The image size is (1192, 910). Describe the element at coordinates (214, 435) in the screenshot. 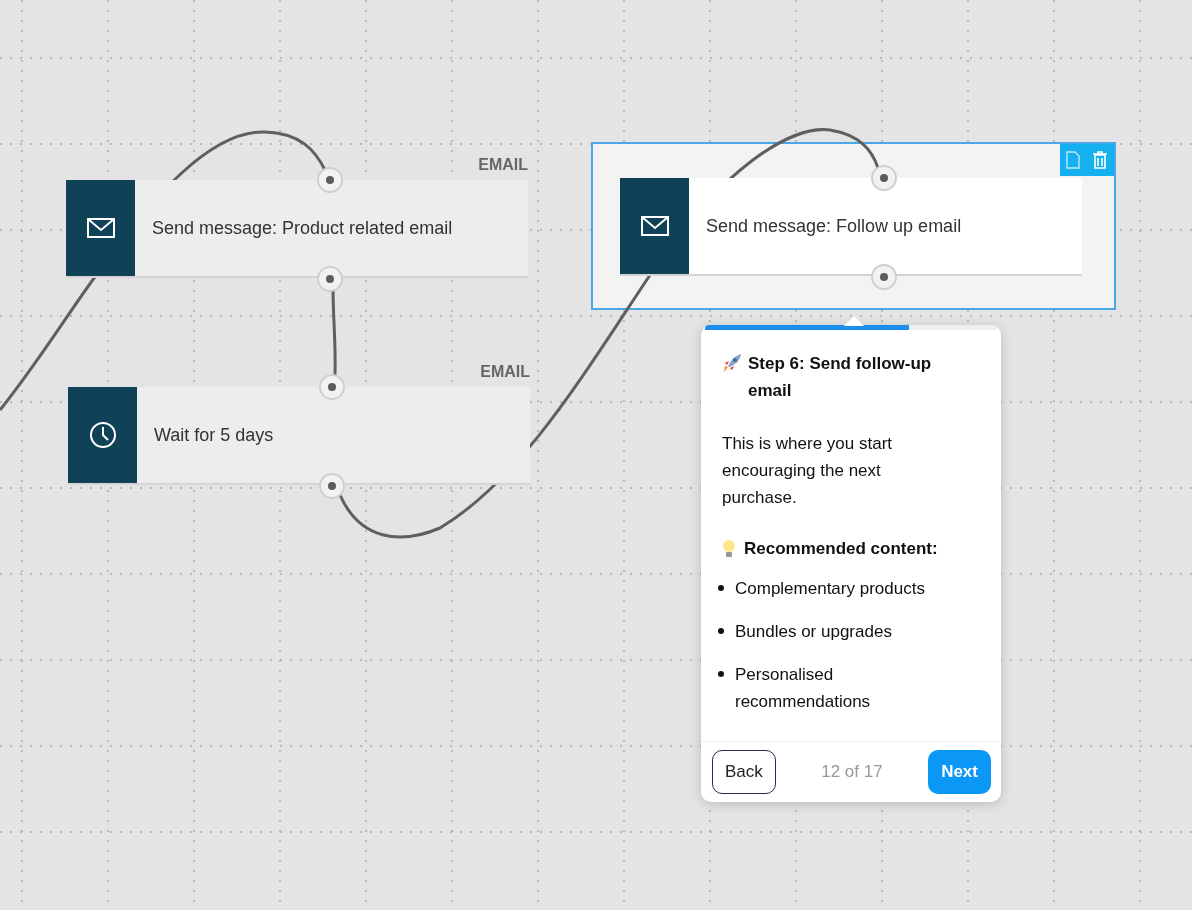

I see `node-label: Wait for 5 days` at that location.